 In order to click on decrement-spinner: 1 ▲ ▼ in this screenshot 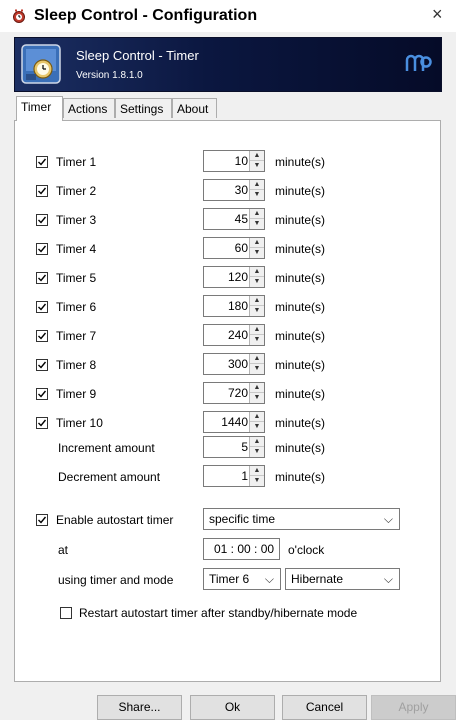, I will do `click(234, 476)`.